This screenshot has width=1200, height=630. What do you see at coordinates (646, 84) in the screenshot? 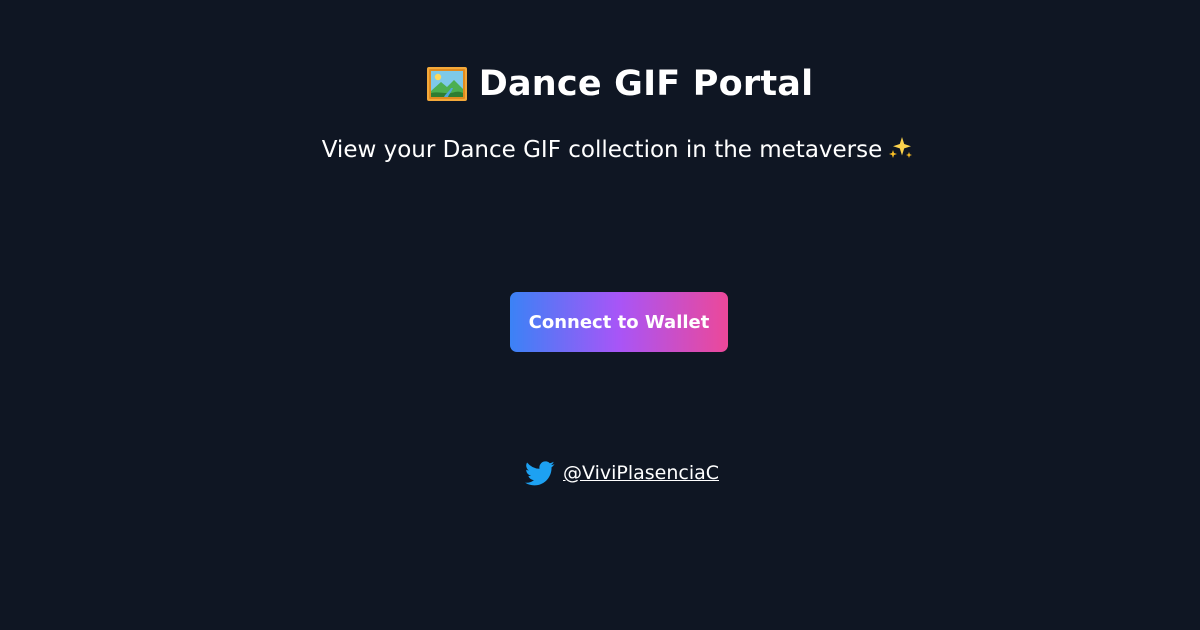
I see `page-title: Dance GIF Portal` at bounding box center [646, 84].